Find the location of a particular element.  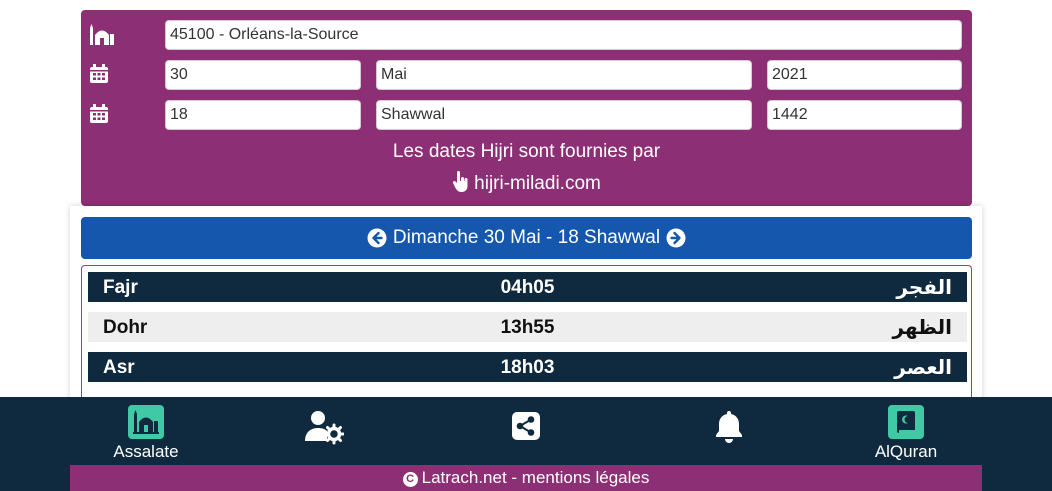

nav-assalate: Assalate is located at coordinates (146, 433).